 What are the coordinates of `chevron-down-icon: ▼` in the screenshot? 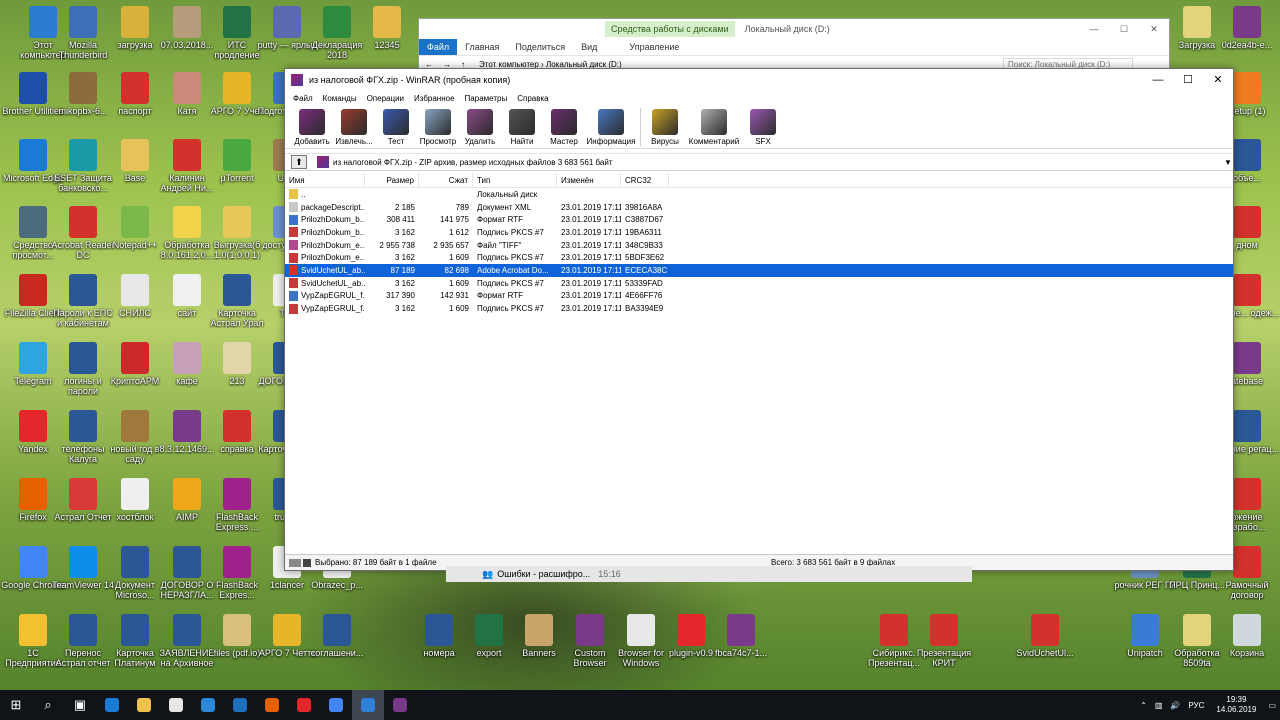 It's located at (1228, 162).